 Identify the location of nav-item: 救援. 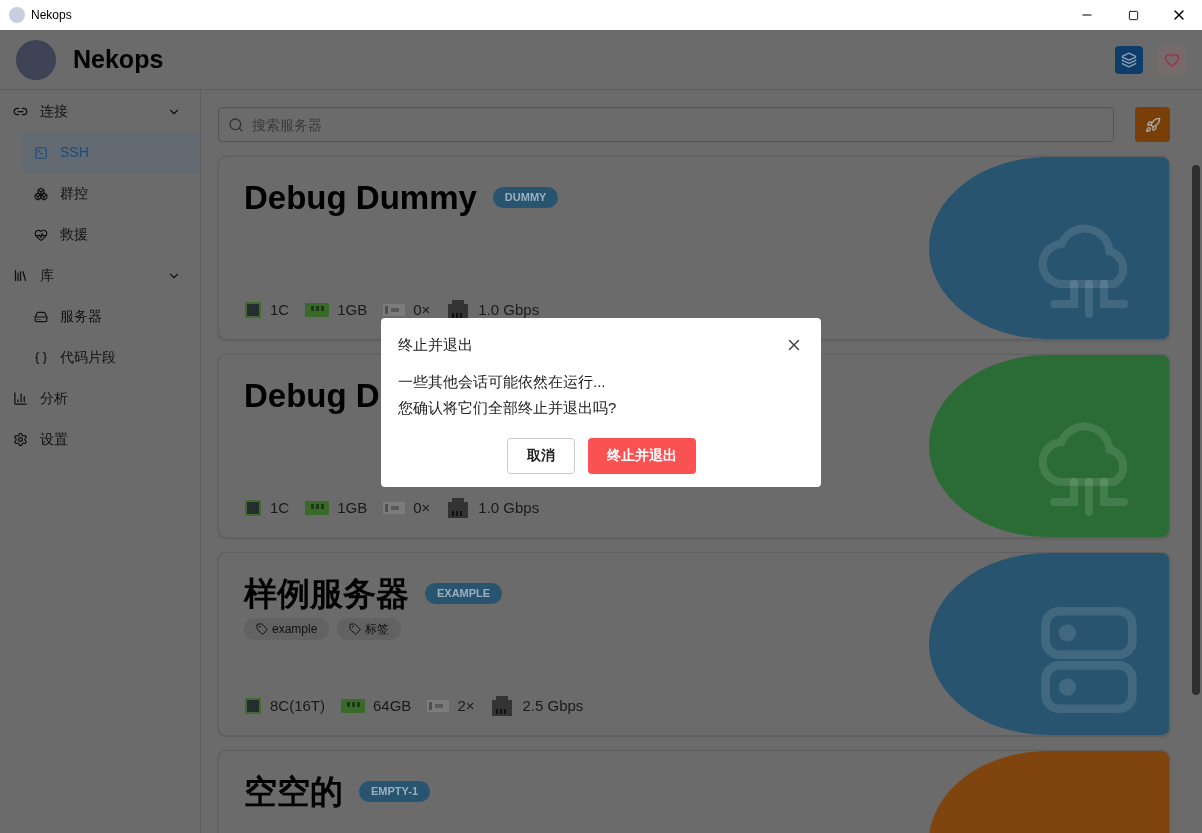
(110, 234).